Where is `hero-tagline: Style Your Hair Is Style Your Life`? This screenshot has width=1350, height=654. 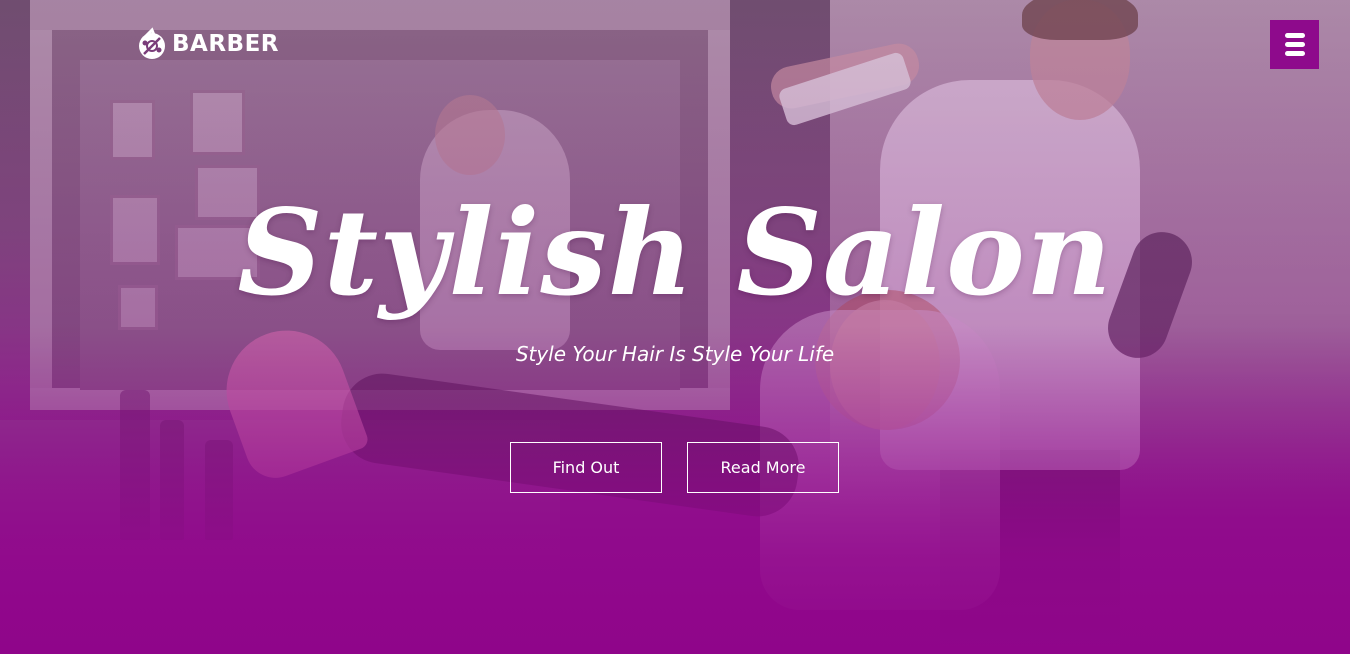
hero-tagline: Style Your Hair Is Style Your Life is located at coordinates (675, 354).